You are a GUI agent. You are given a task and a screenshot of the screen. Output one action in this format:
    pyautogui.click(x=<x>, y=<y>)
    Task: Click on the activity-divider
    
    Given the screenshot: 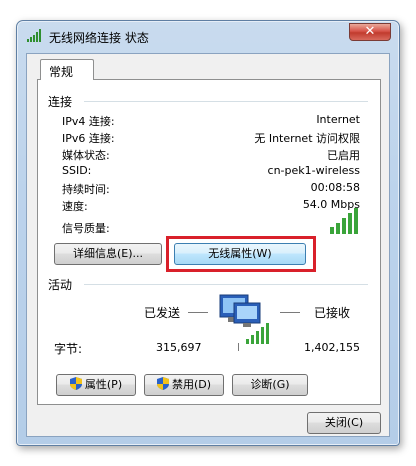 What is the action you would take?
    pyautogui.click(x=226, y=284)
    